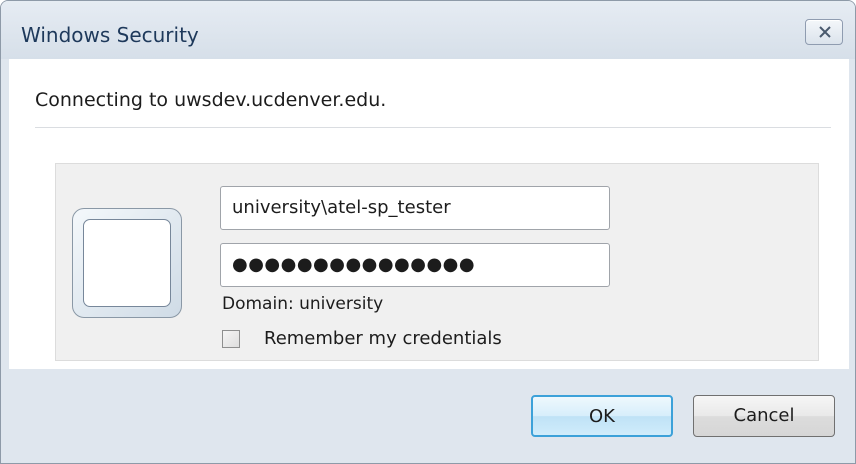  Describe the element at coordinates (428, 30) in the screenshot. I see `title-bar: Windows Security` at that location.